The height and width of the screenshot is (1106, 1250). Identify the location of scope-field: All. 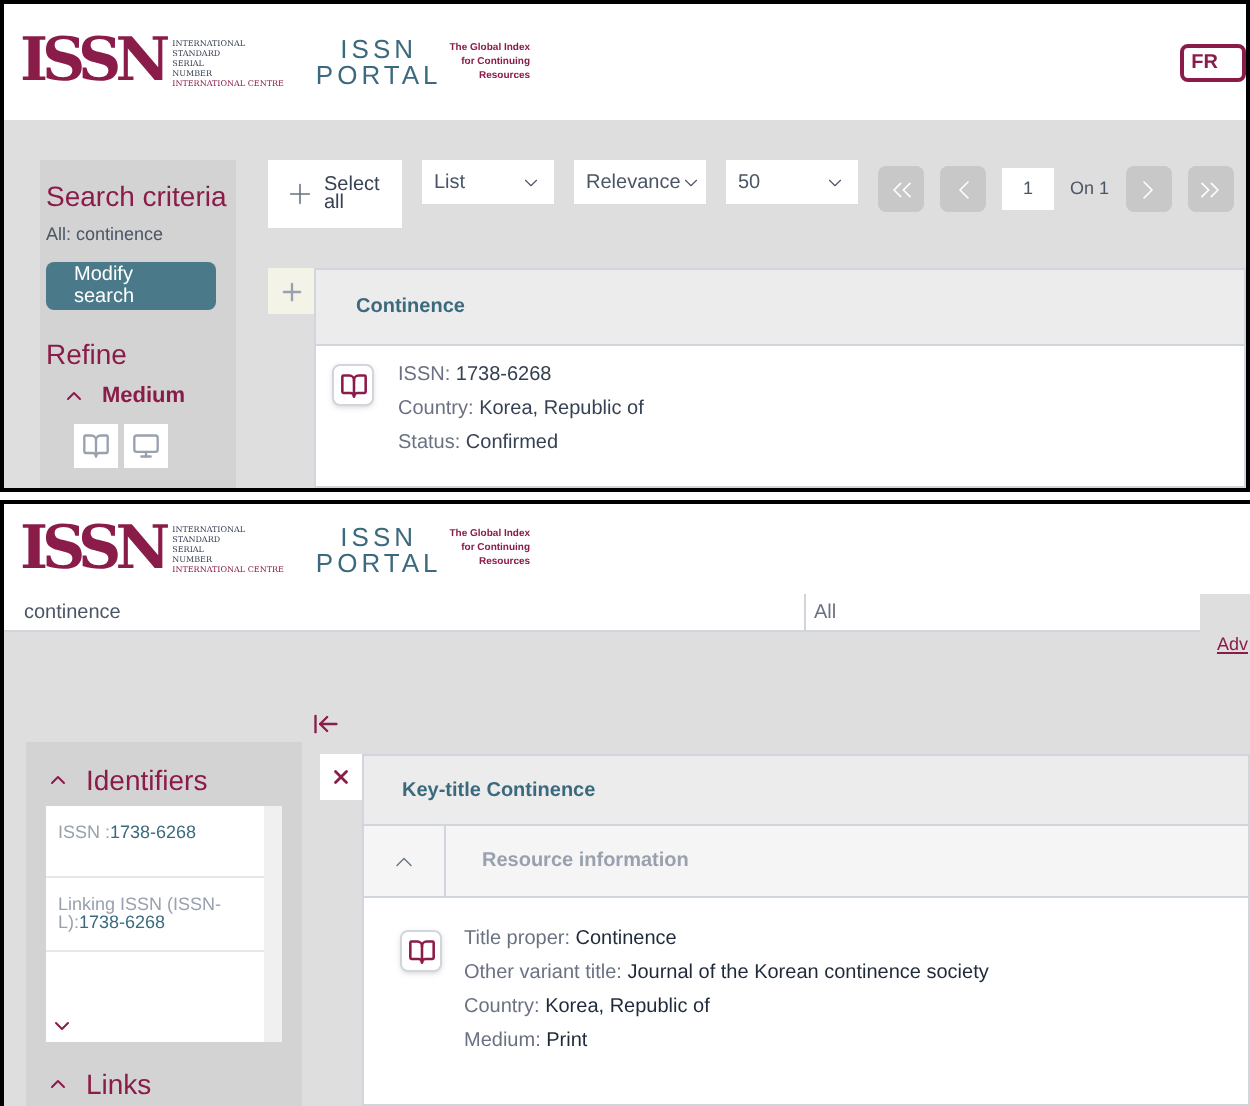
(1002, 613).